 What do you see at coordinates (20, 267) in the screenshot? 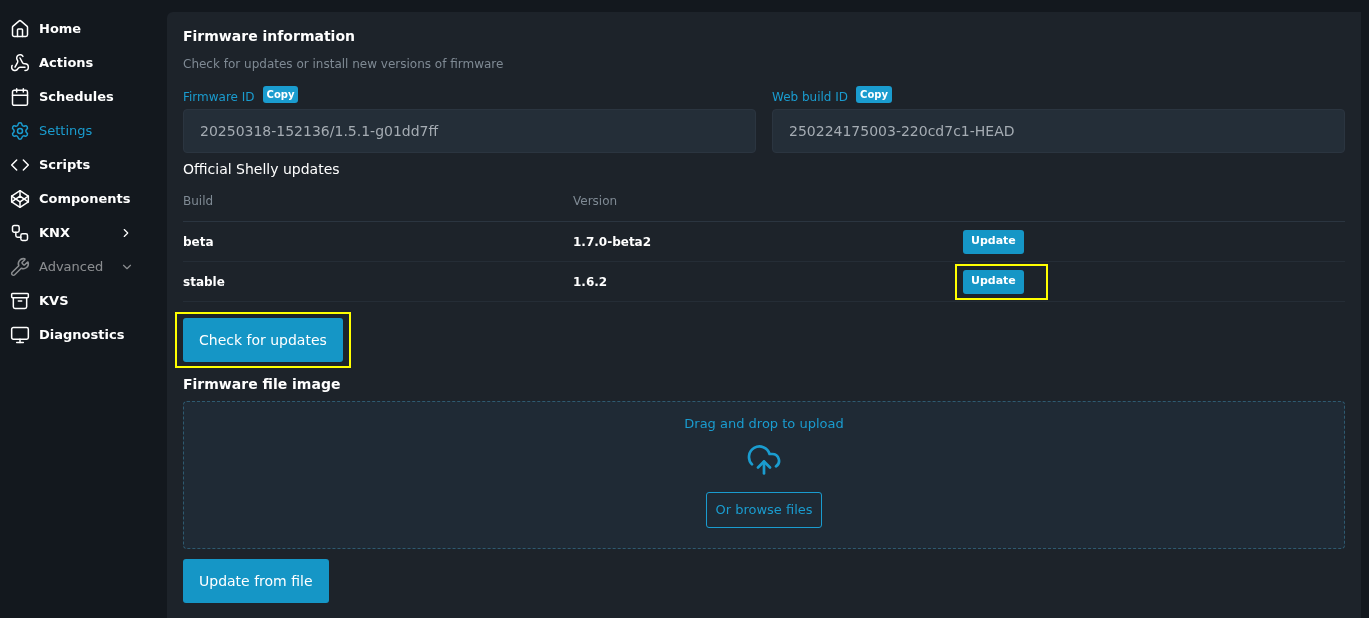
I see `wrench-icon` at bounding box center [20, 267].